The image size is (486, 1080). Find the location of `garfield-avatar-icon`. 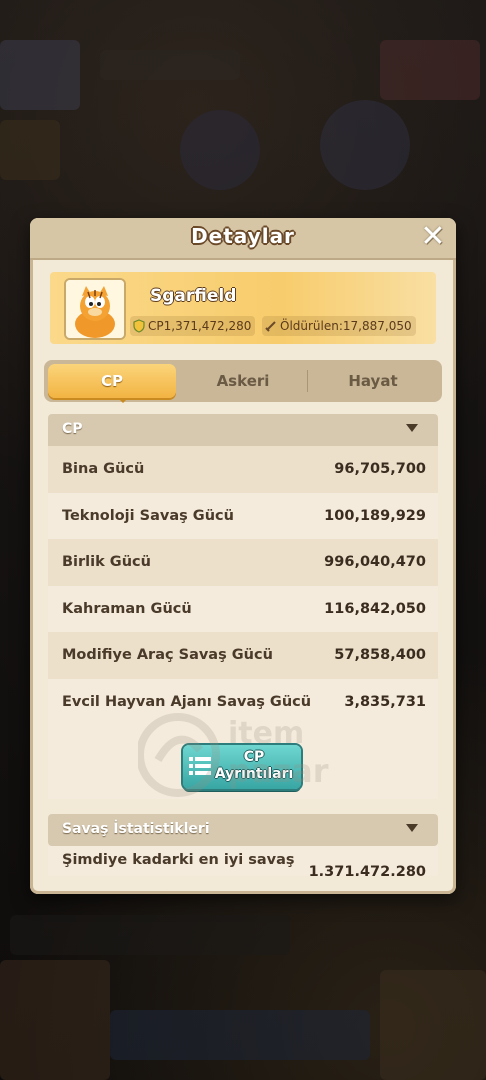

garfield-avatar-icon is located at coordinates (95, 309).